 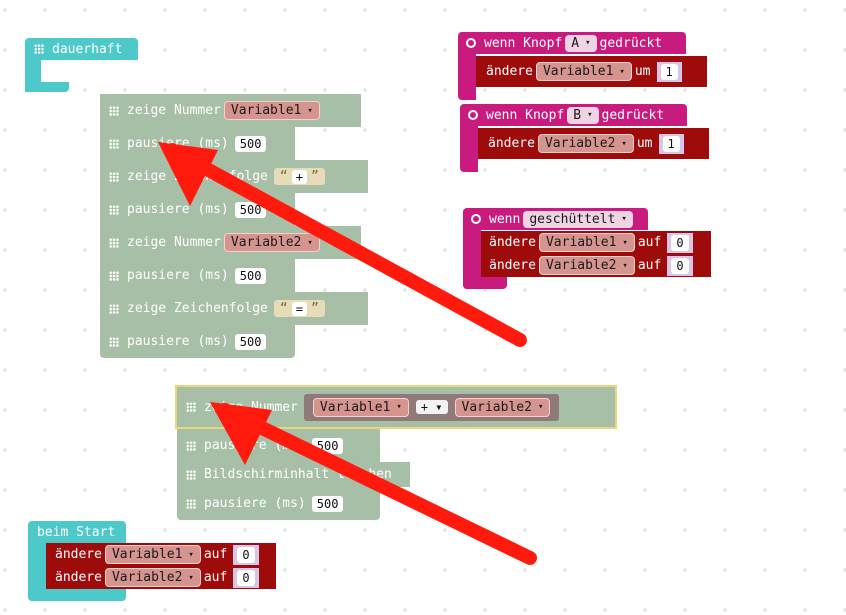 I want to click on clear-screen-block: Bildschirminhalt löschen, so click(x=293, y=474).